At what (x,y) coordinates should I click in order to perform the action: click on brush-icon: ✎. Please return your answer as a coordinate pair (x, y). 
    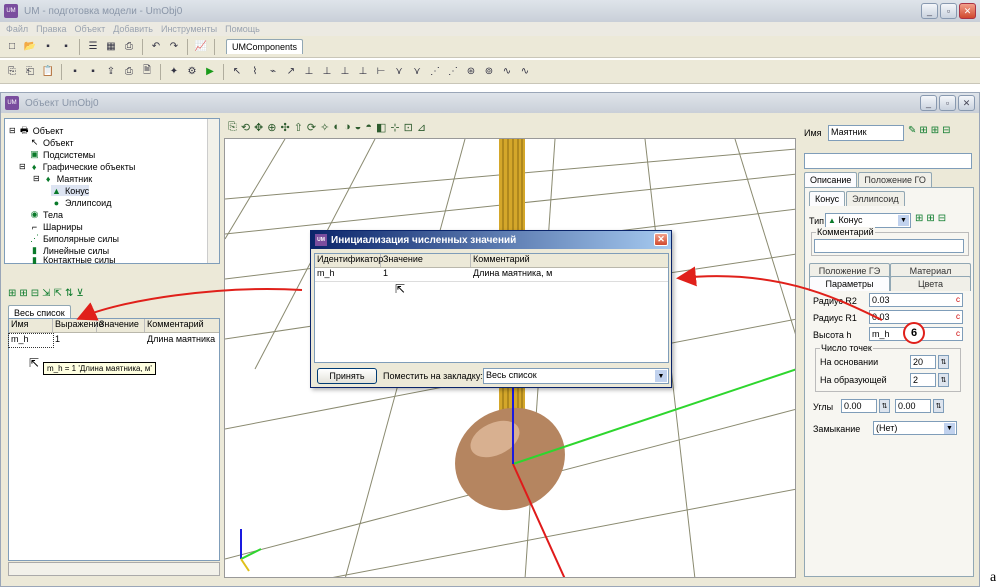
    Looking at the image, I should click on (912, 130).